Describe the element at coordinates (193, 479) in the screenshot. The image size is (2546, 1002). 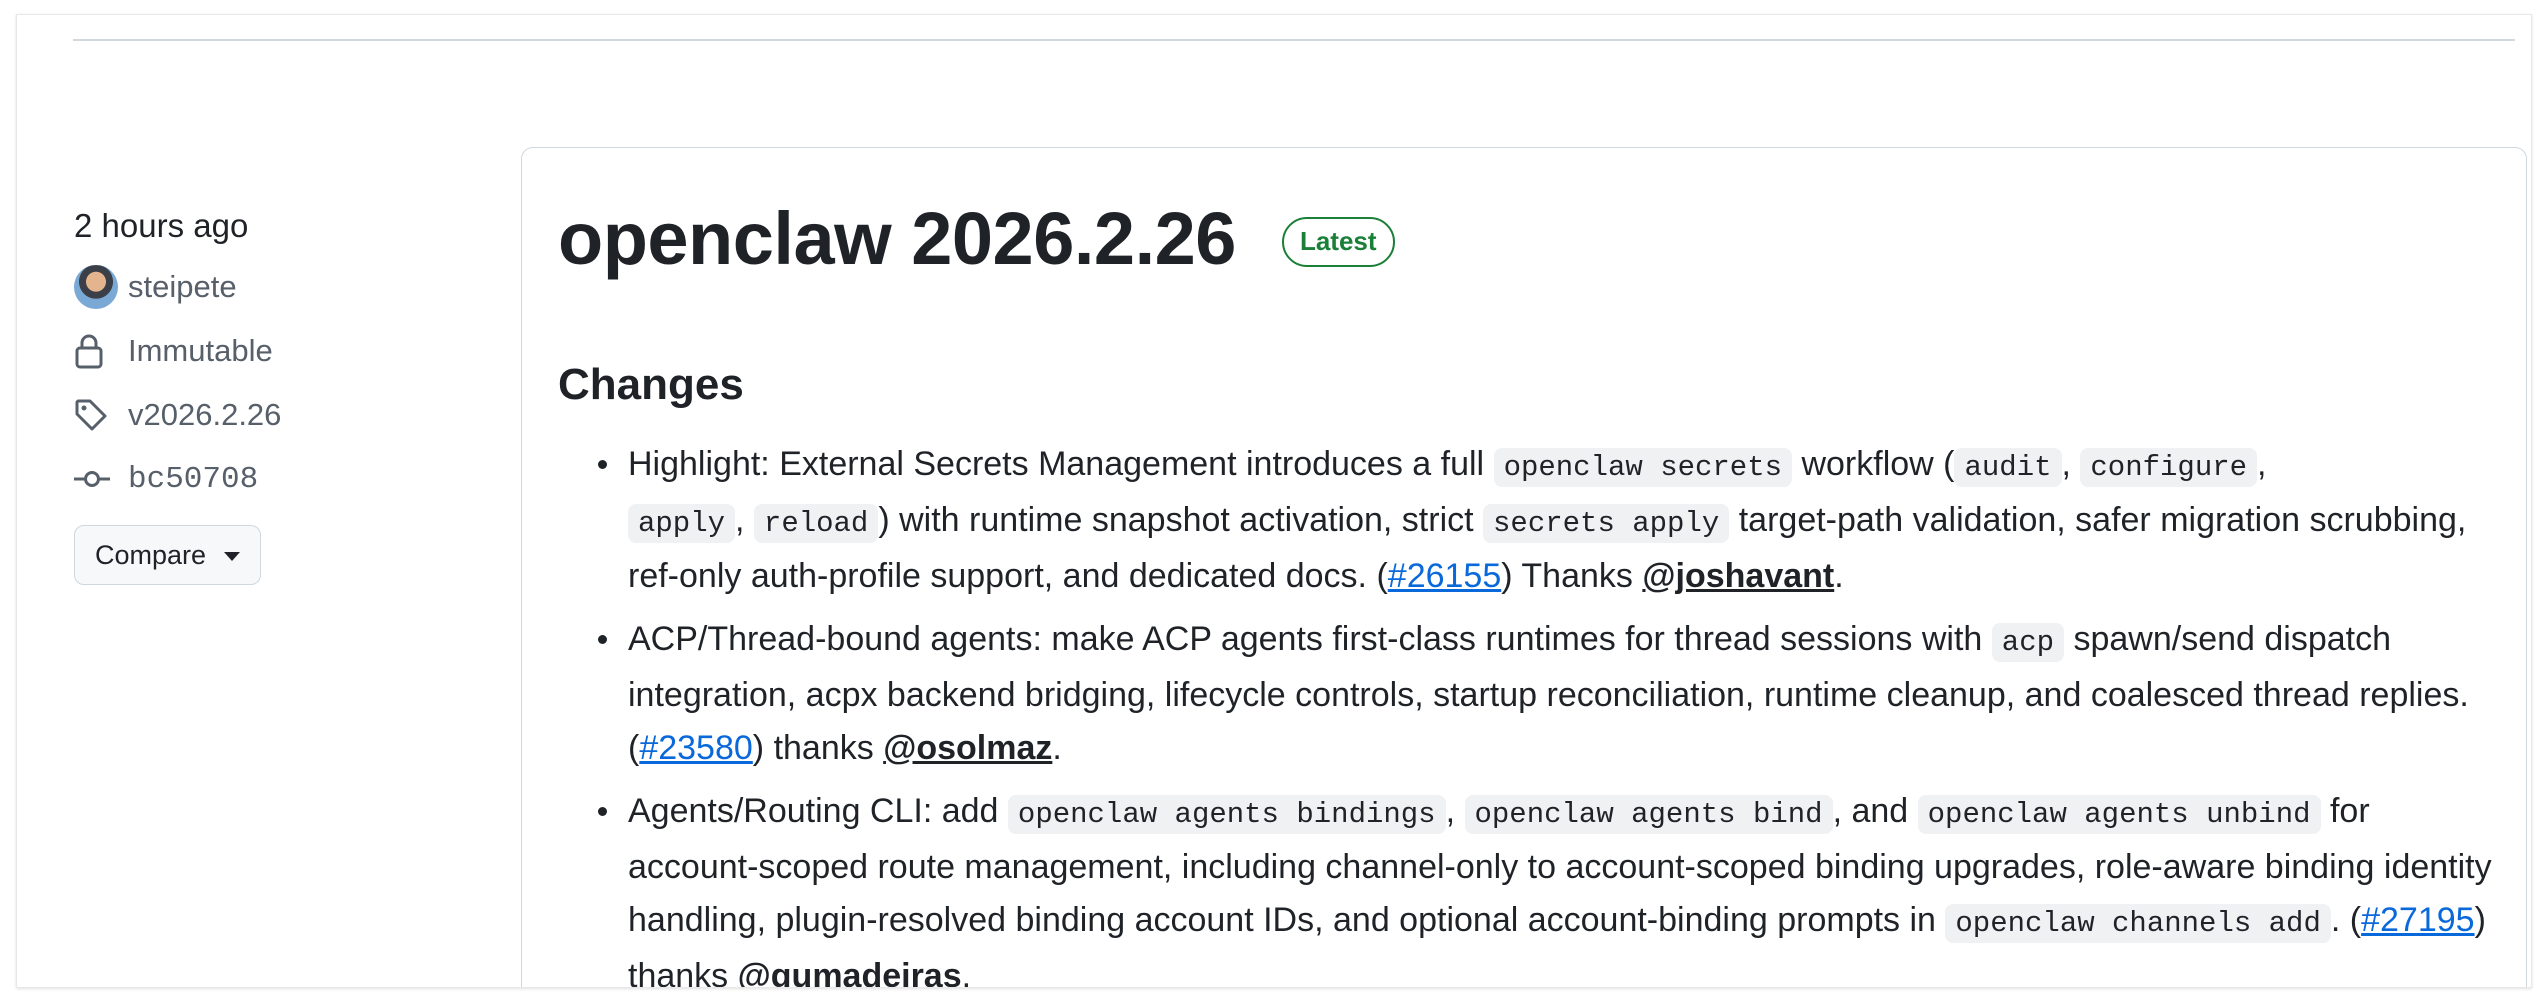
I see `commit-link: bc50708` at that location.